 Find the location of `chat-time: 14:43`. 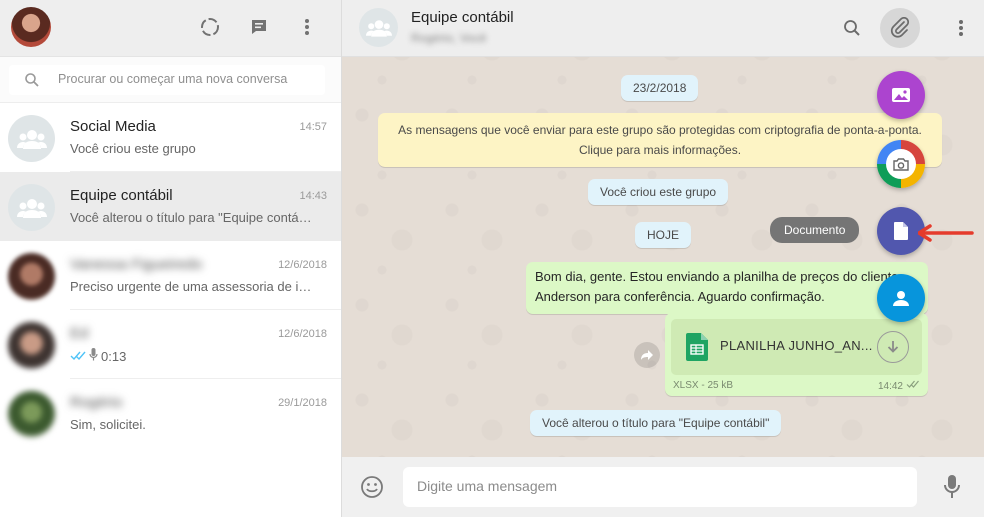

chat-time: 14:43 is located at coordinates (313, 196).